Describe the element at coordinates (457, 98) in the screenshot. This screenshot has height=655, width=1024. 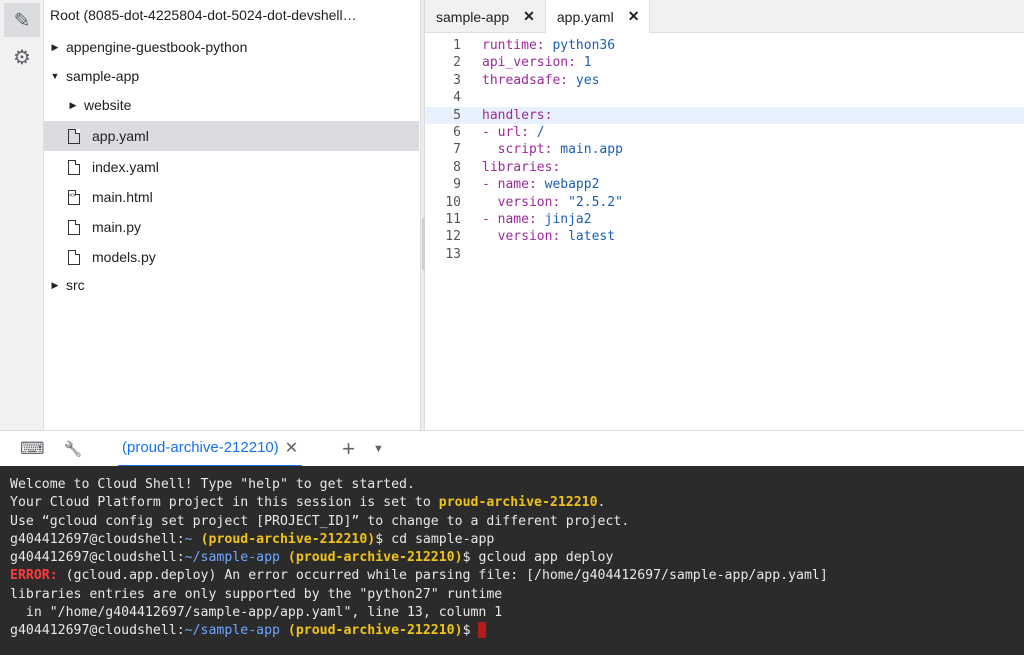
I see `line-number: 4` at that location.